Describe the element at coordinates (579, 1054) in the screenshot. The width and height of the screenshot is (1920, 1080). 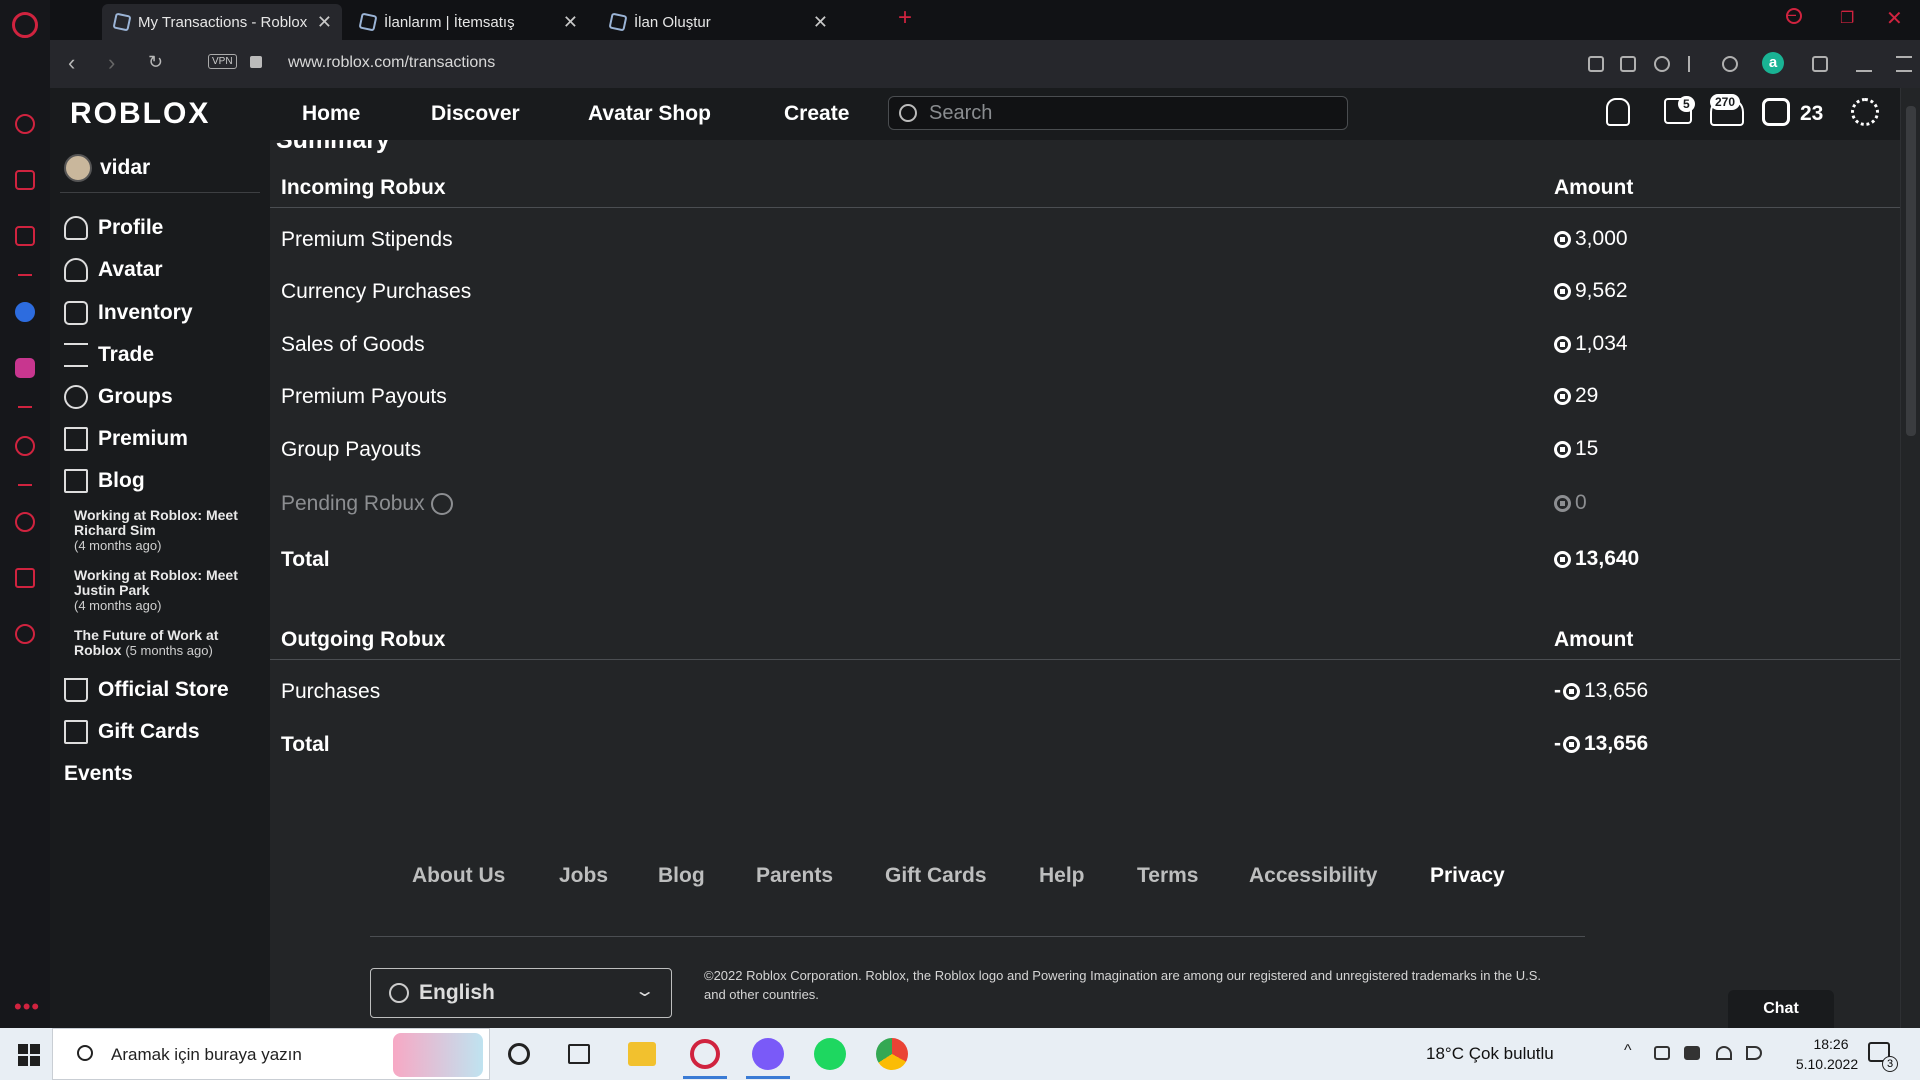
I see `task-view-icon` at that location.